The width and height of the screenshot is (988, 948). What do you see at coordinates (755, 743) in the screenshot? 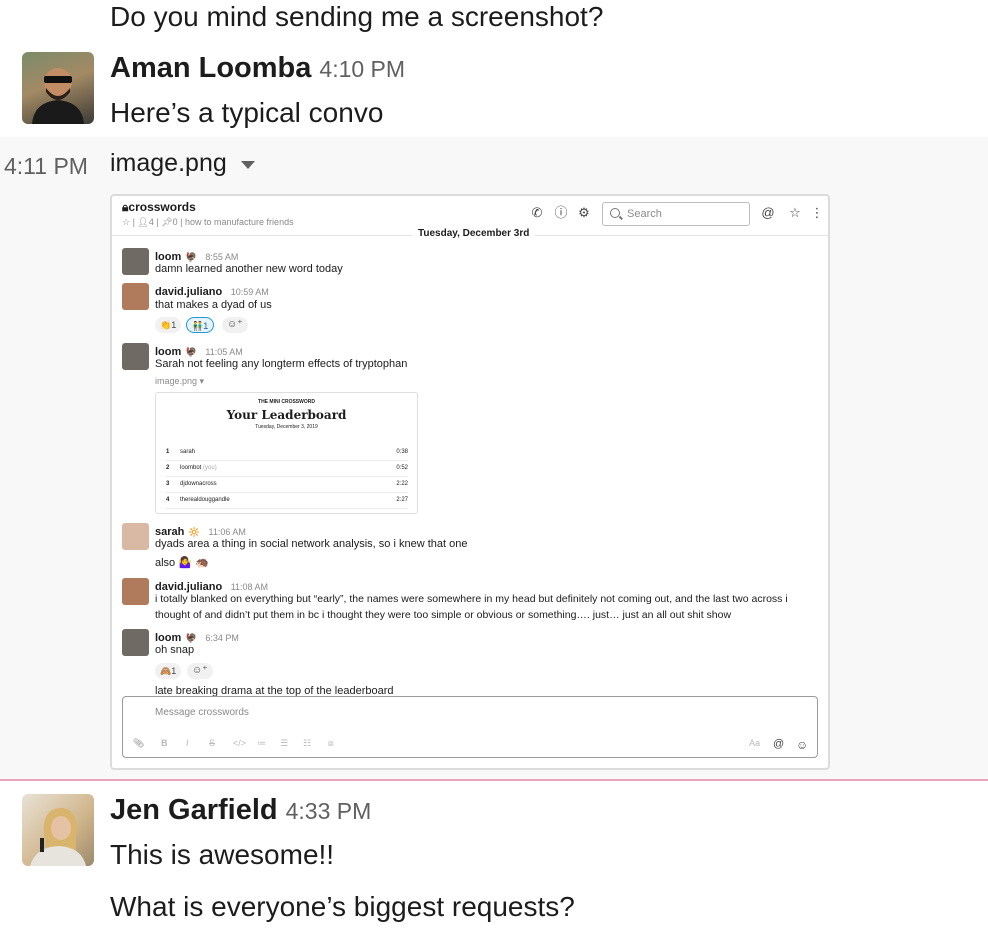
I see `formatting-icon: Aa` at bounding box center [755, 743].